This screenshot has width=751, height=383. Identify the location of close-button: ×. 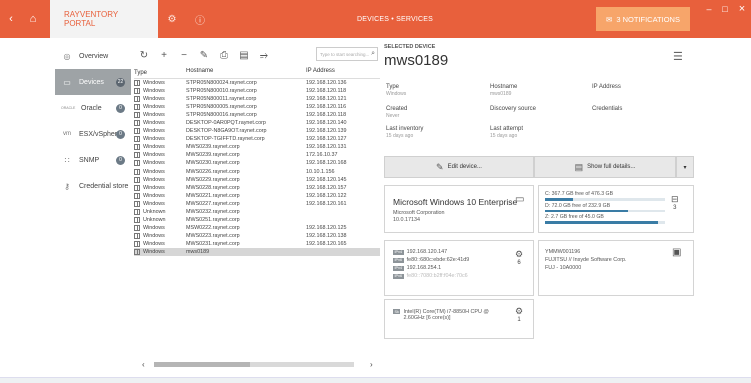
(742, 9).